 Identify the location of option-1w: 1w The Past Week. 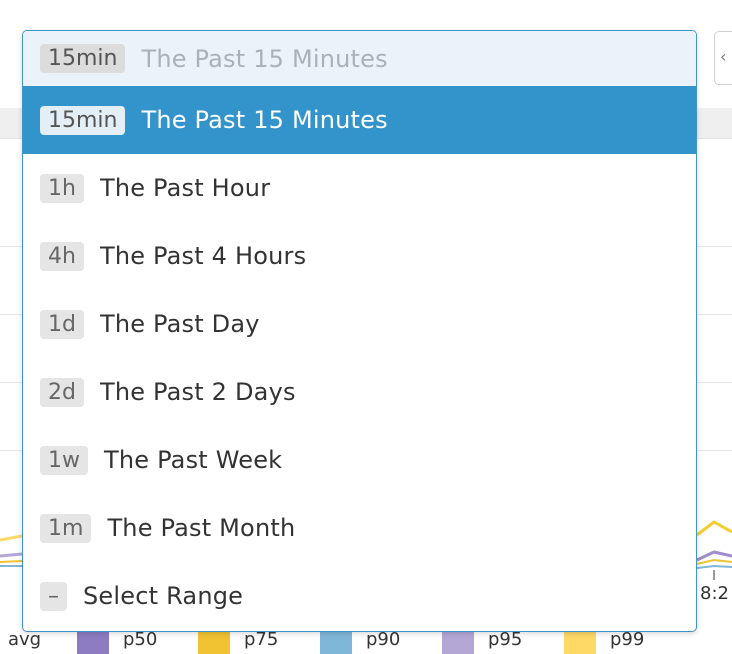
(359, 460).